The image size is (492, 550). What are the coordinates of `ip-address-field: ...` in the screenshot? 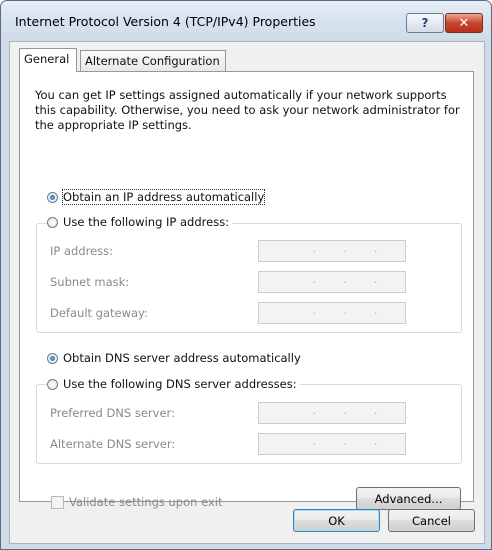 It's located at (332, 251).